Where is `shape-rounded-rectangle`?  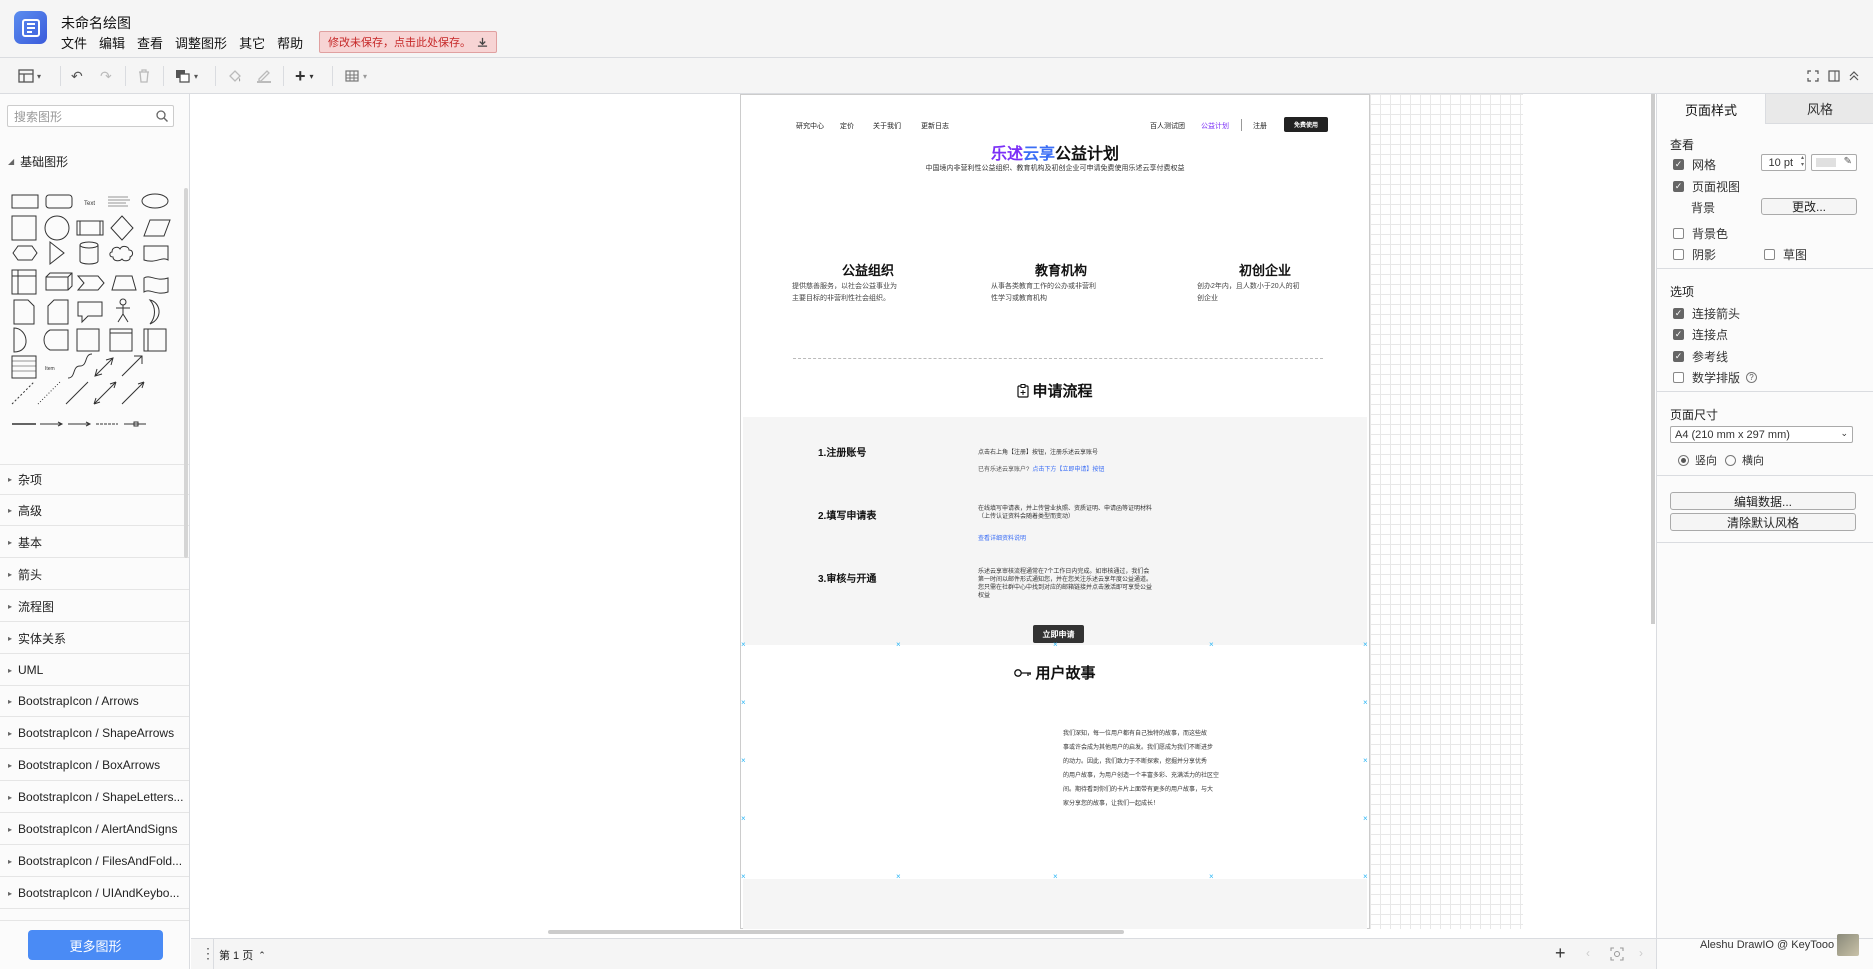 shape-rounded-rectangle is located at coordinates (59, 201).